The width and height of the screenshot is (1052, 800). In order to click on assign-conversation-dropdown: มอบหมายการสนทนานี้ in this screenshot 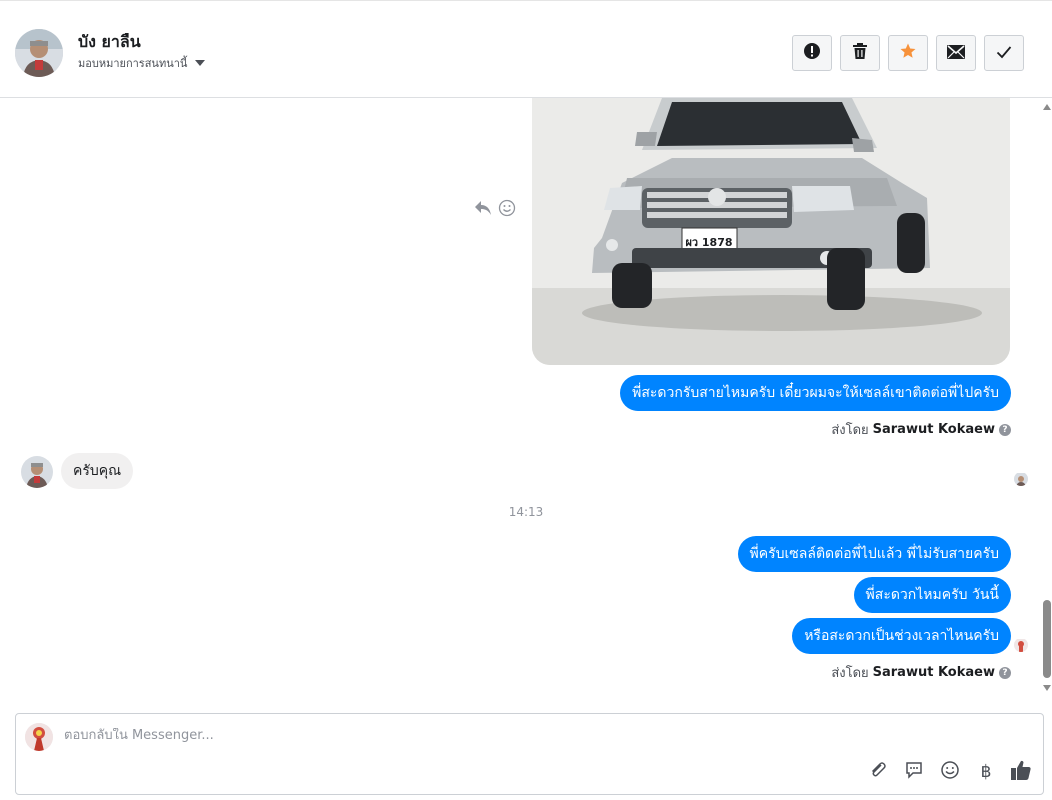, I will do `click(142, 63)`.